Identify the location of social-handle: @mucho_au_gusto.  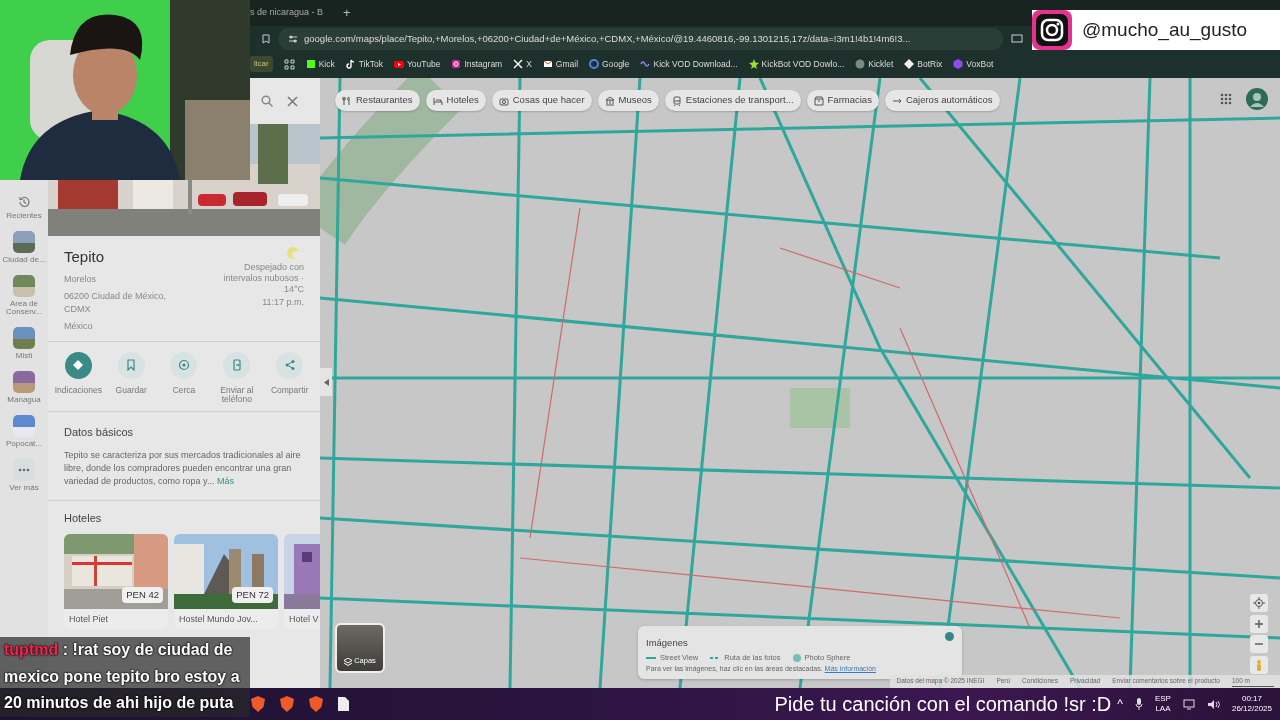
(1164, 30).